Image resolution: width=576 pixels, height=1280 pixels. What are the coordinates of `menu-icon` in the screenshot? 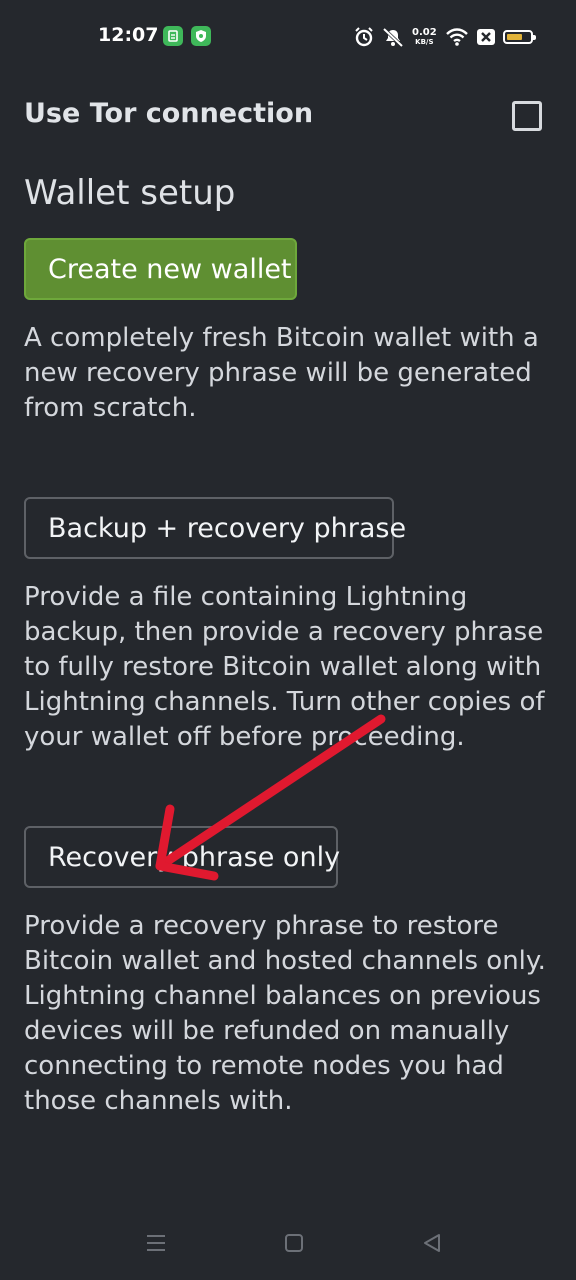 It's located at (156, 1243).